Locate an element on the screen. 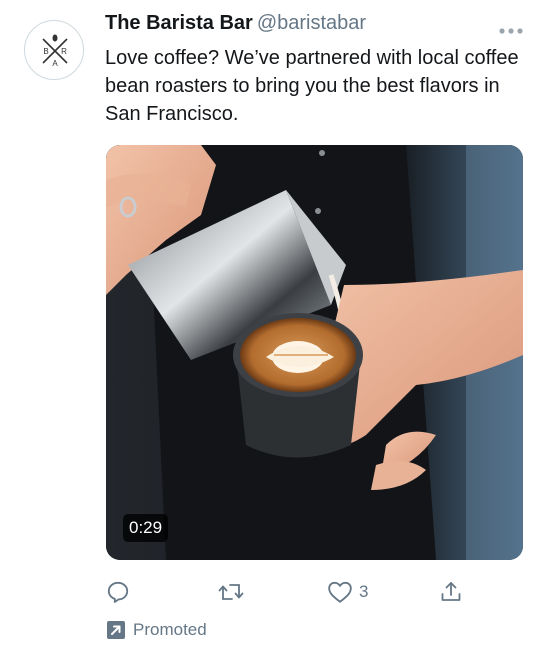  promoted-label: Promoted is located at coordinates (170, 629).